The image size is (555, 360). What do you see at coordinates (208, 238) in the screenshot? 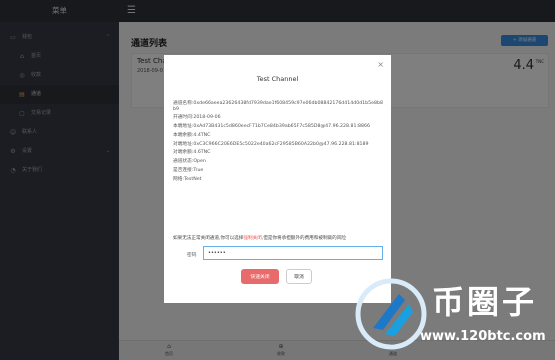
I see `warning-text-before: 如果无法正常关闭通道,你可以选择` at bounding box center [208, 238].